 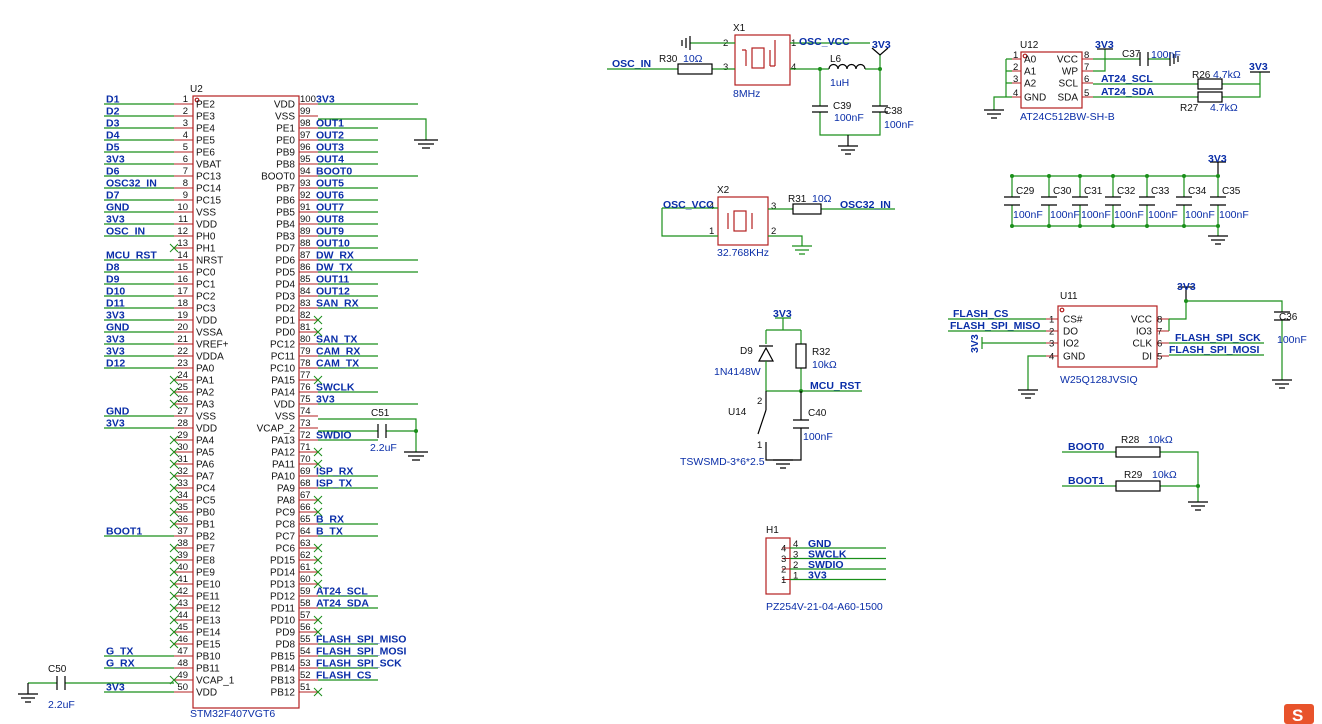 I want to click on mcu-pin-name: PB11, so click(x=208, y=669).